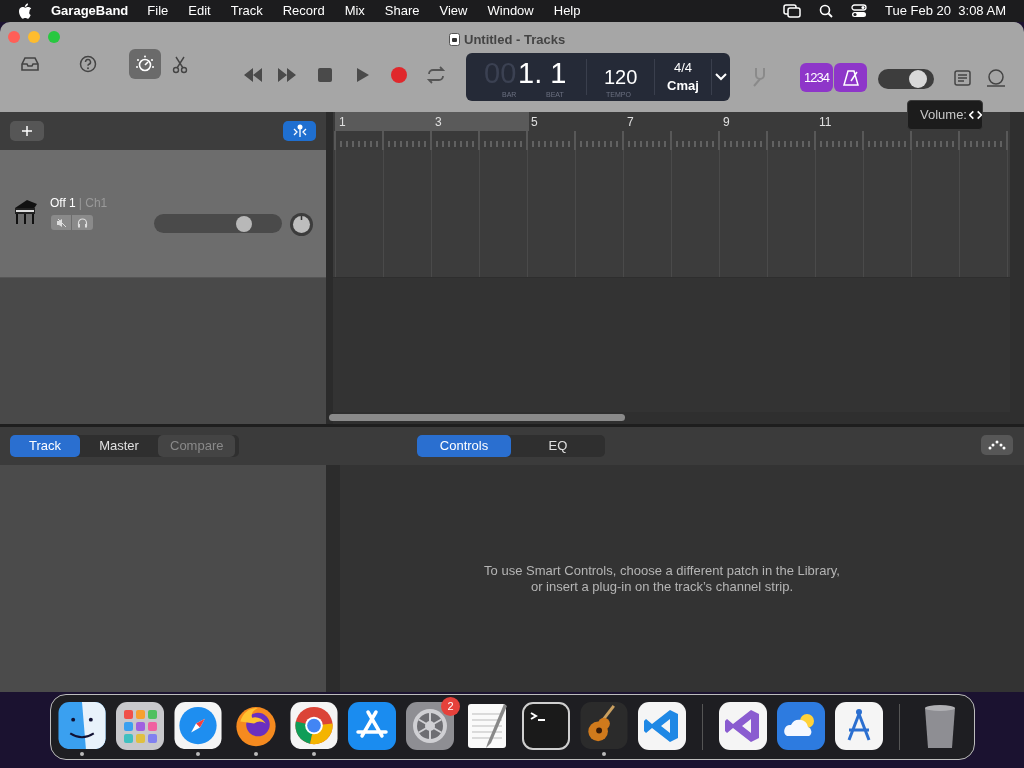 The height and width of the screenshot is (768, 1024). I want to click on dots-icon, so click(997, 445).